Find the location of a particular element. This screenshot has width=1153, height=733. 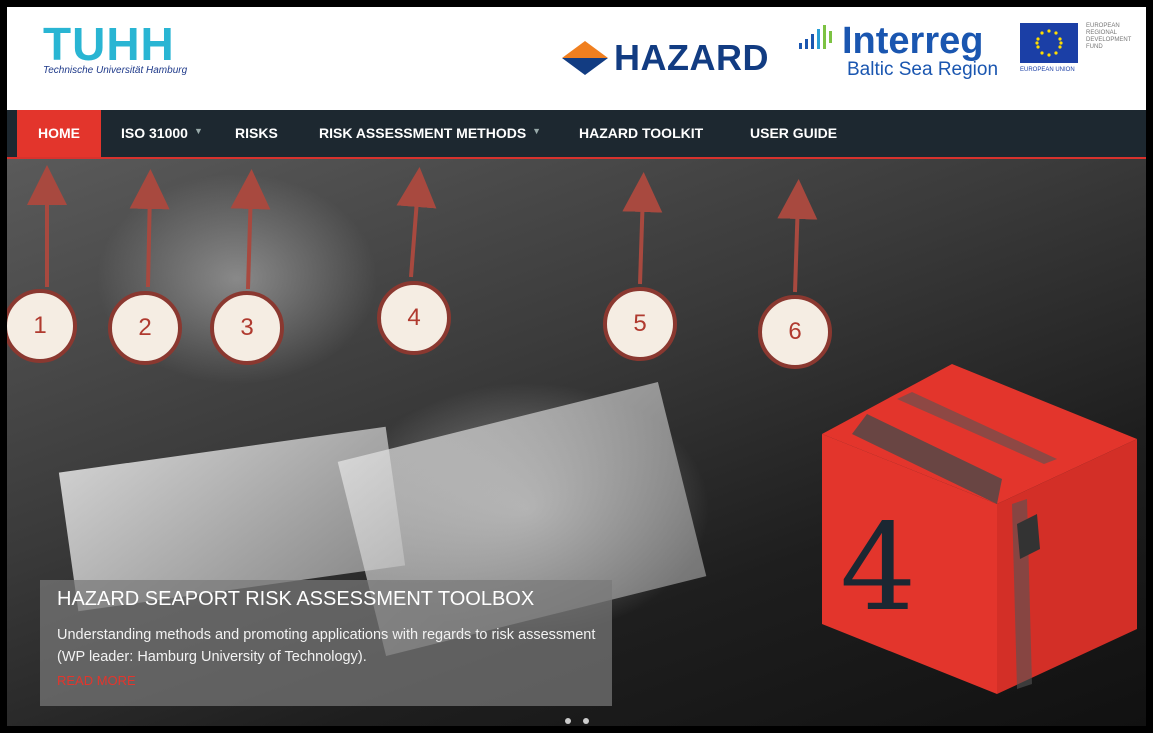

annotation-marker-2: 2 is located at coordinates (145, 328).